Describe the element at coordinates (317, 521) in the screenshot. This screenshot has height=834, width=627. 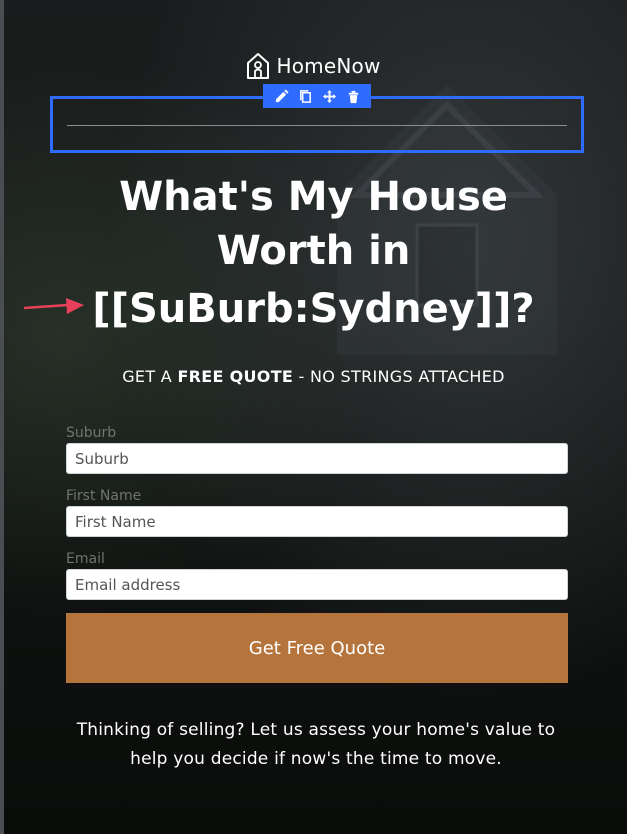
I see `first-name-input` at that location.